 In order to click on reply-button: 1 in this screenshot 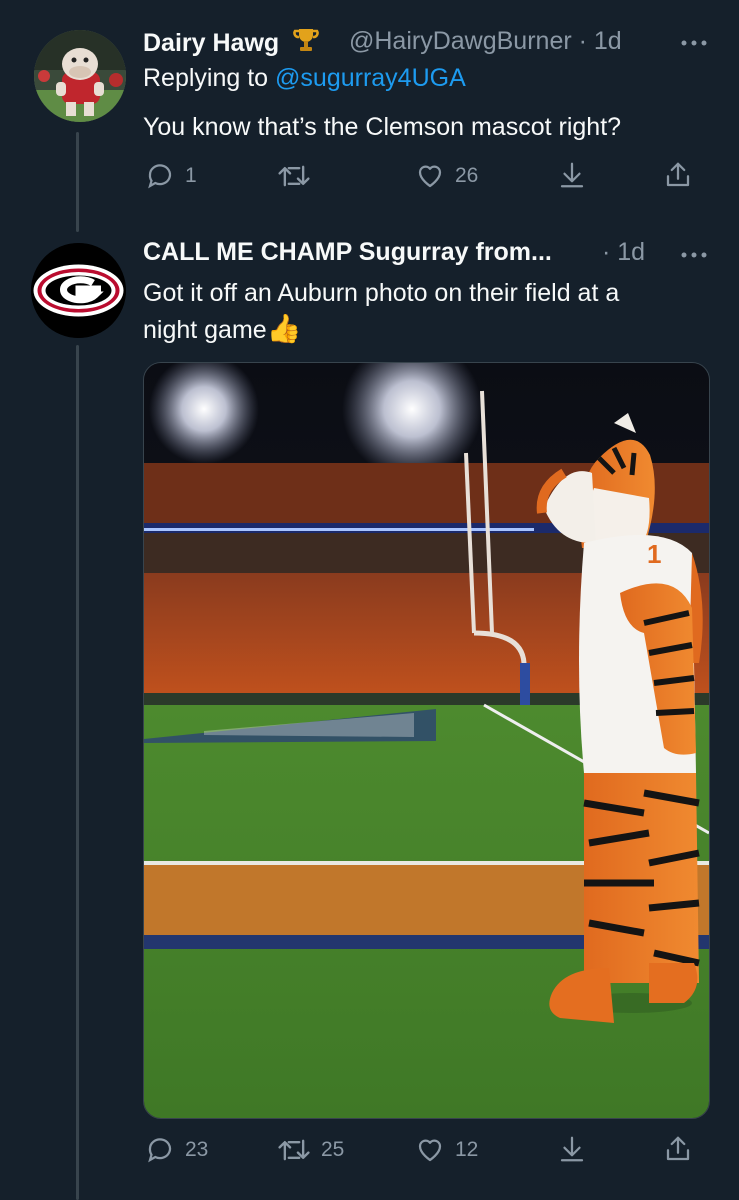, I will do `click(171, 176)`.